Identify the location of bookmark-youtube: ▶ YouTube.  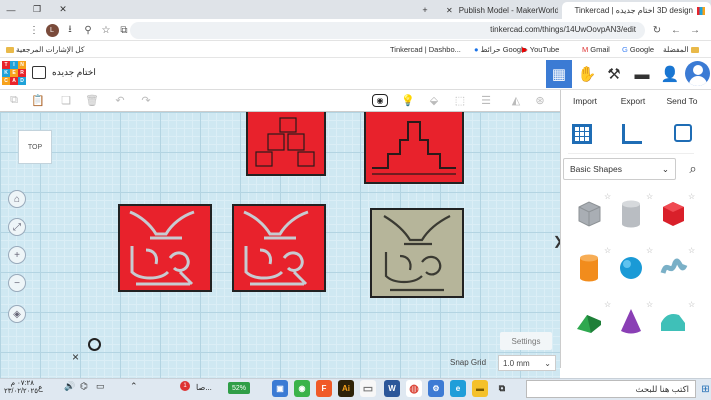
(540, 49).